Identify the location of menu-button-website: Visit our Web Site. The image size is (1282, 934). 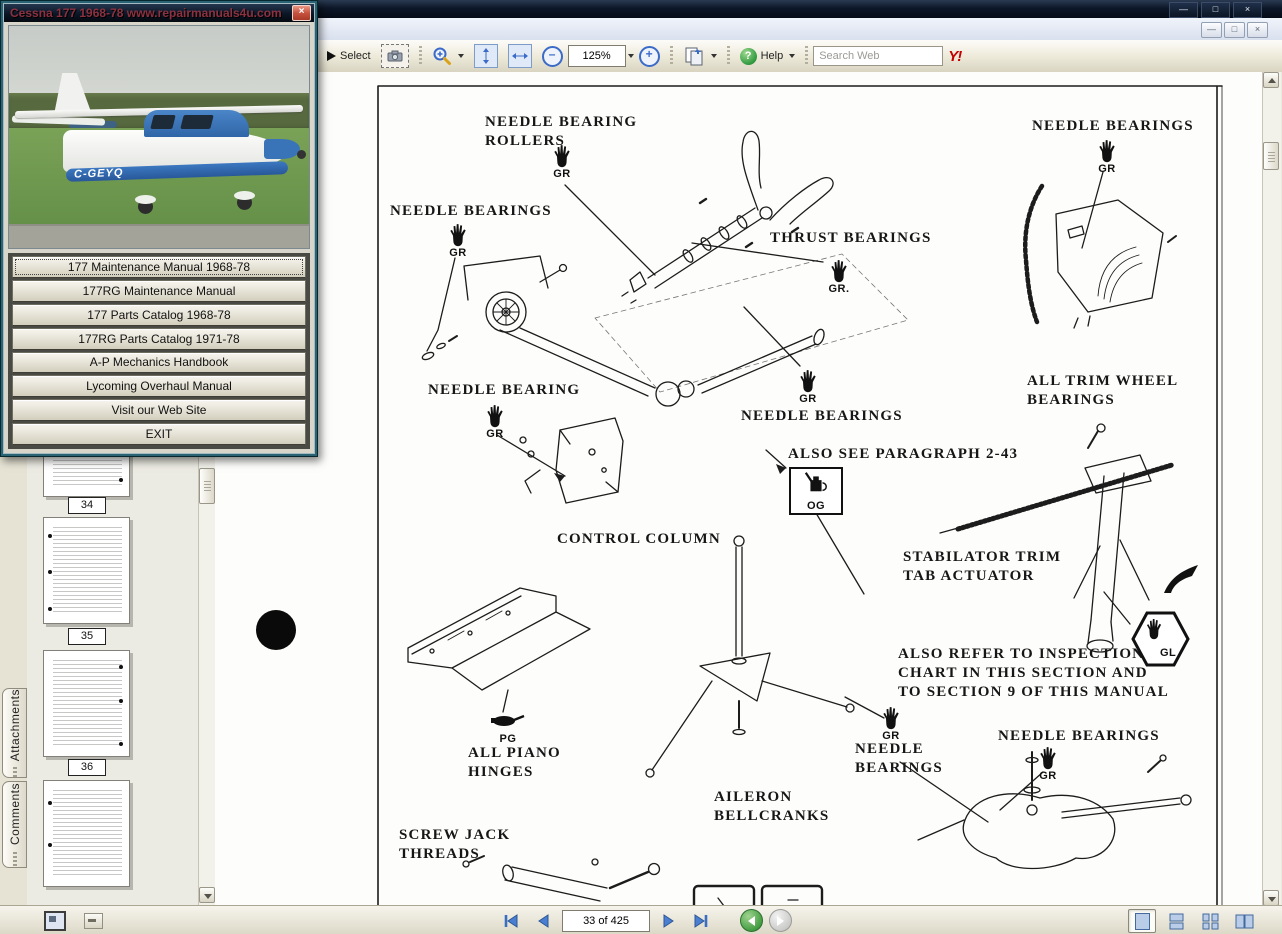
(159, 410).